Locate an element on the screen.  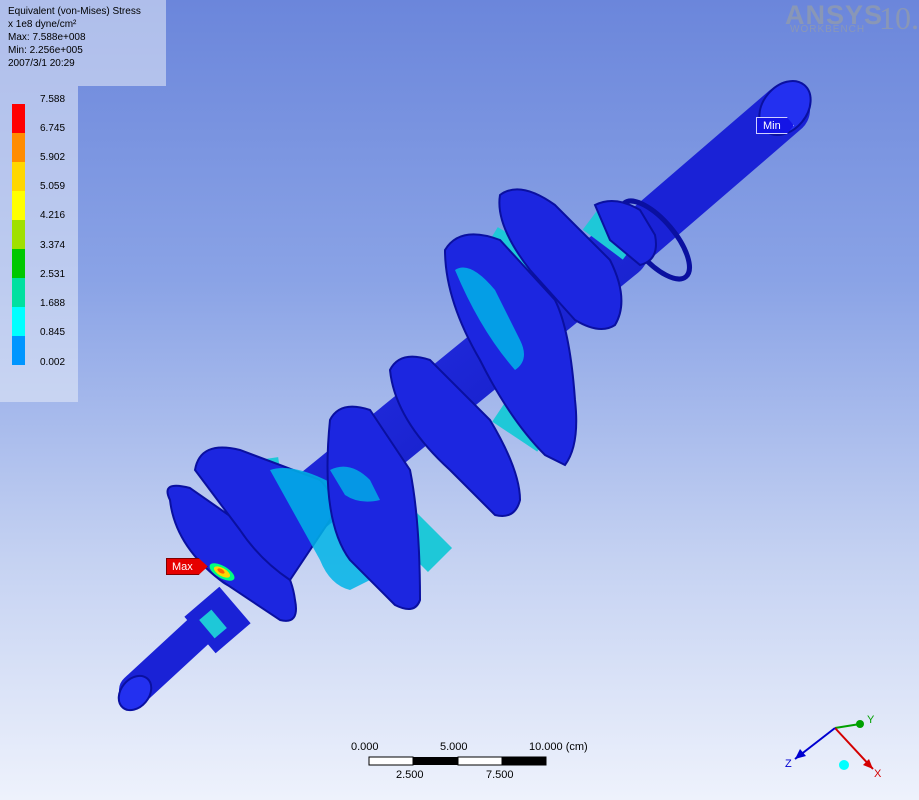
axis-triad: Y X Z is located at coordinates (835, 752).